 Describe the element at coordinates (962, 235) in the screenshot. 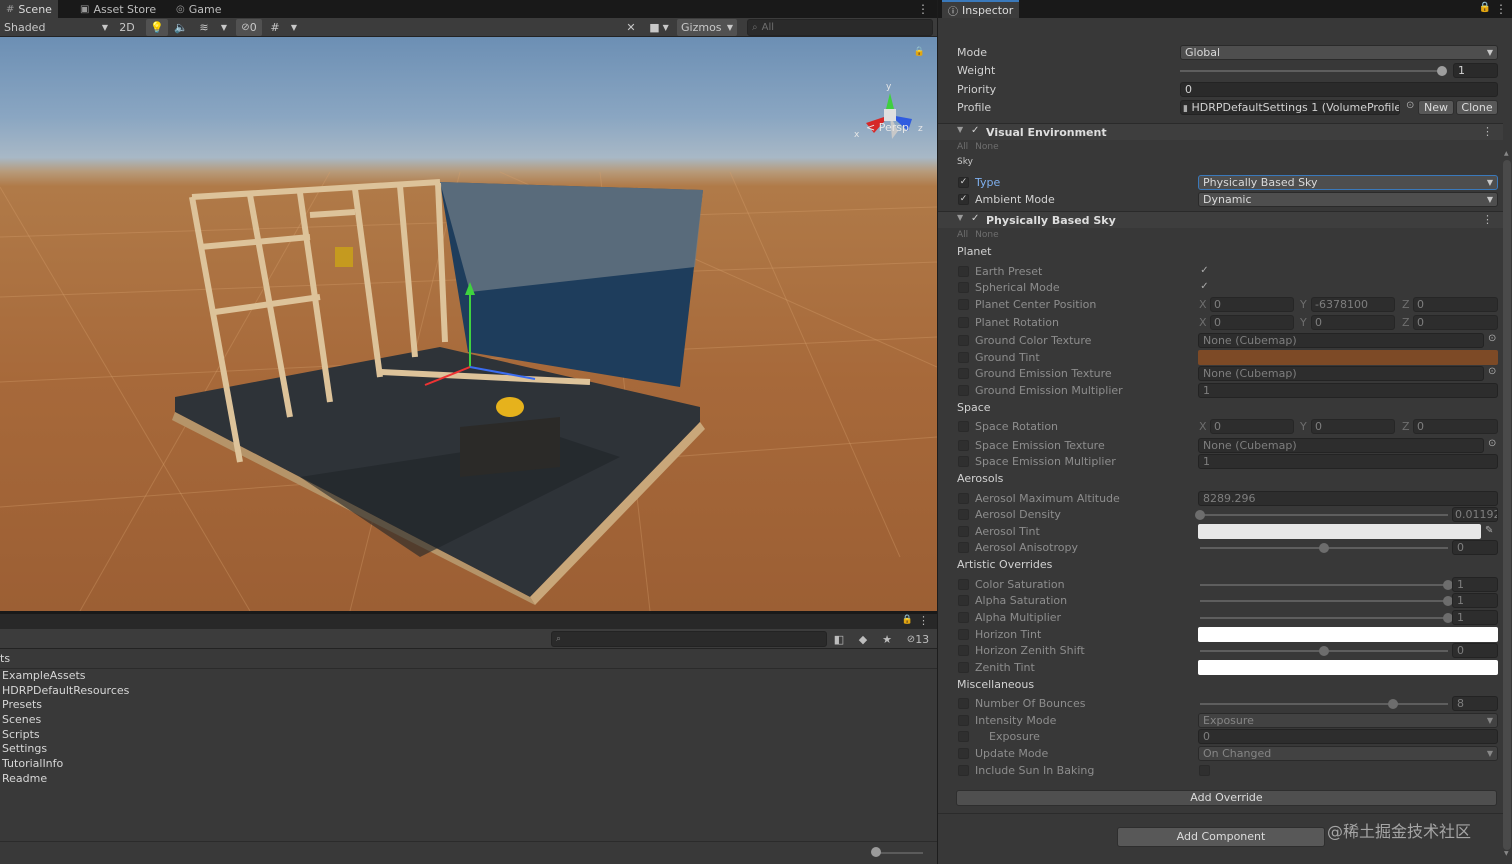

I see `all-link: All` at that location.